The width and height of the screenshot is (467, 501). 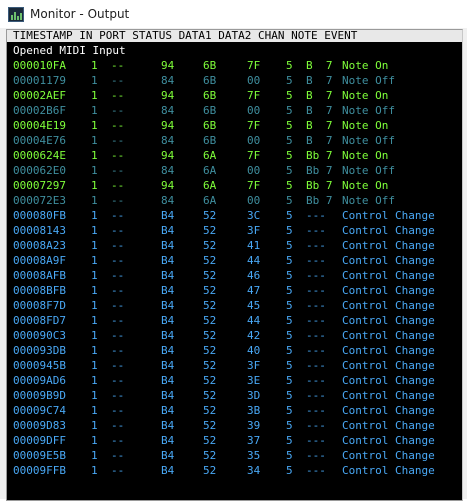 I want to click on timestamp-cell: 000062E0, so click(x=39, y=170).